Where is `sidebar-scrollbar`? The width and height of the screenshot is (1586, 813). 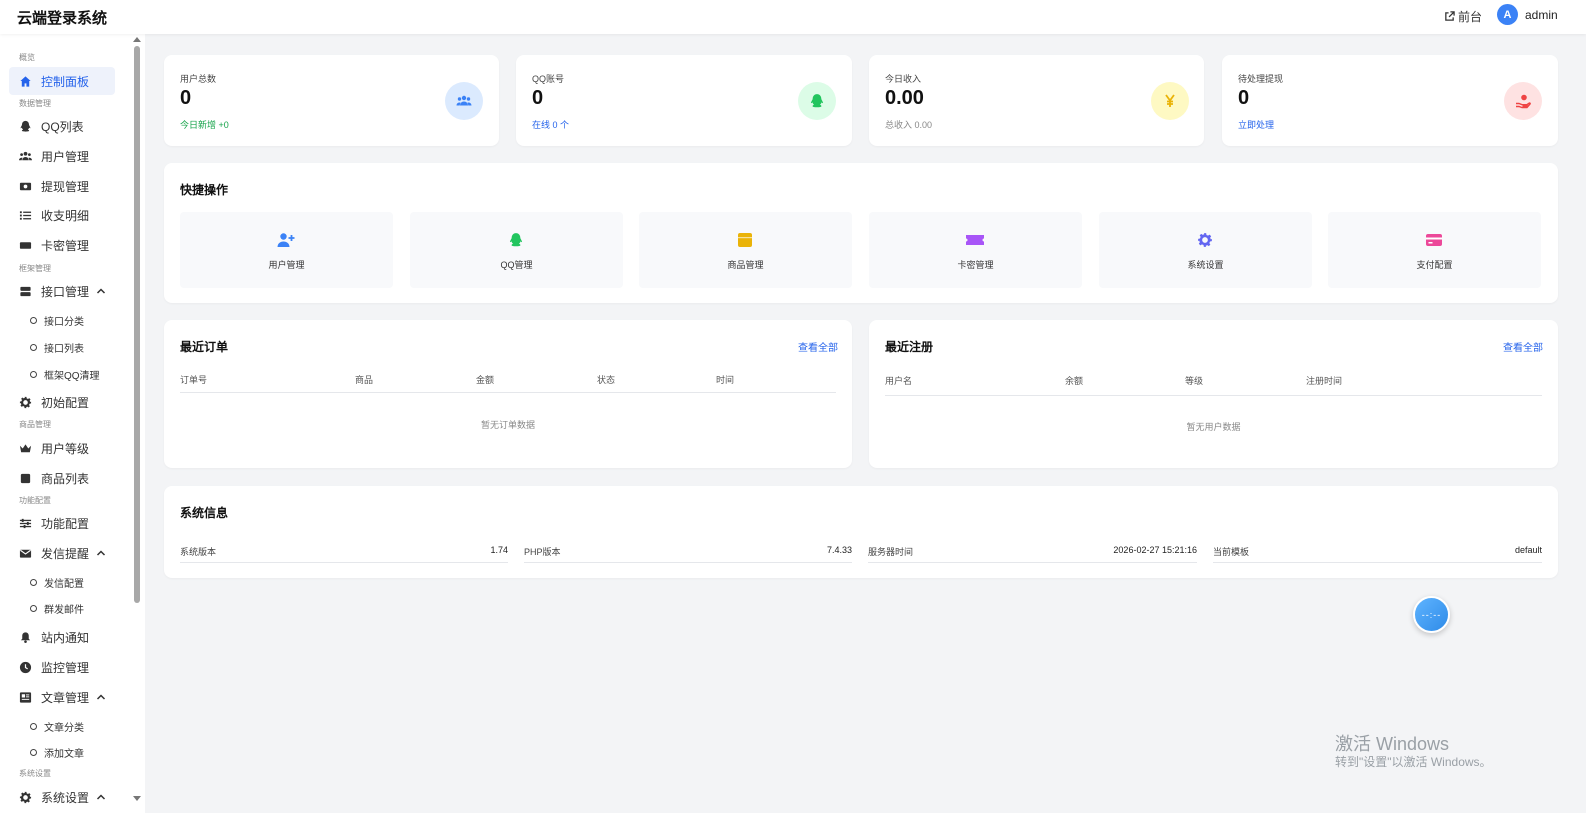 sidebar-scrollbar is located at coordinates (137, 423).